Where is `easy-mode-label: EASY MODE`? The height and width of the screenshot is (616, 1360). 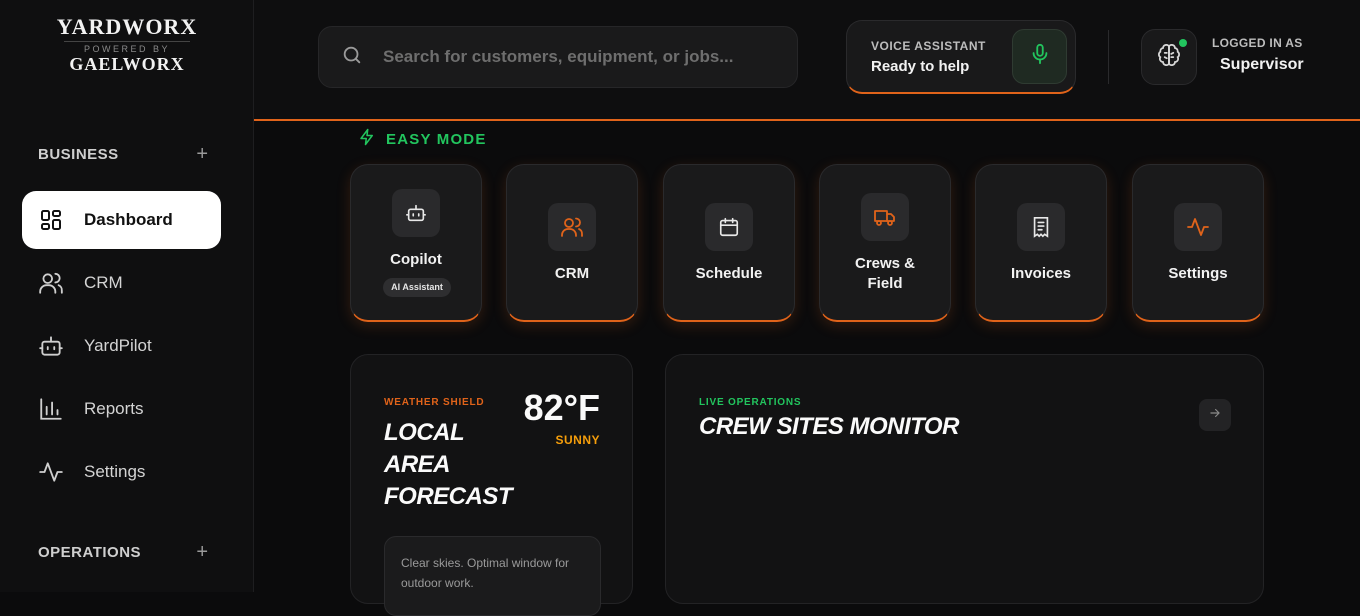 easy-mode-label: EASY MODE is located at coordinates (436, 139).